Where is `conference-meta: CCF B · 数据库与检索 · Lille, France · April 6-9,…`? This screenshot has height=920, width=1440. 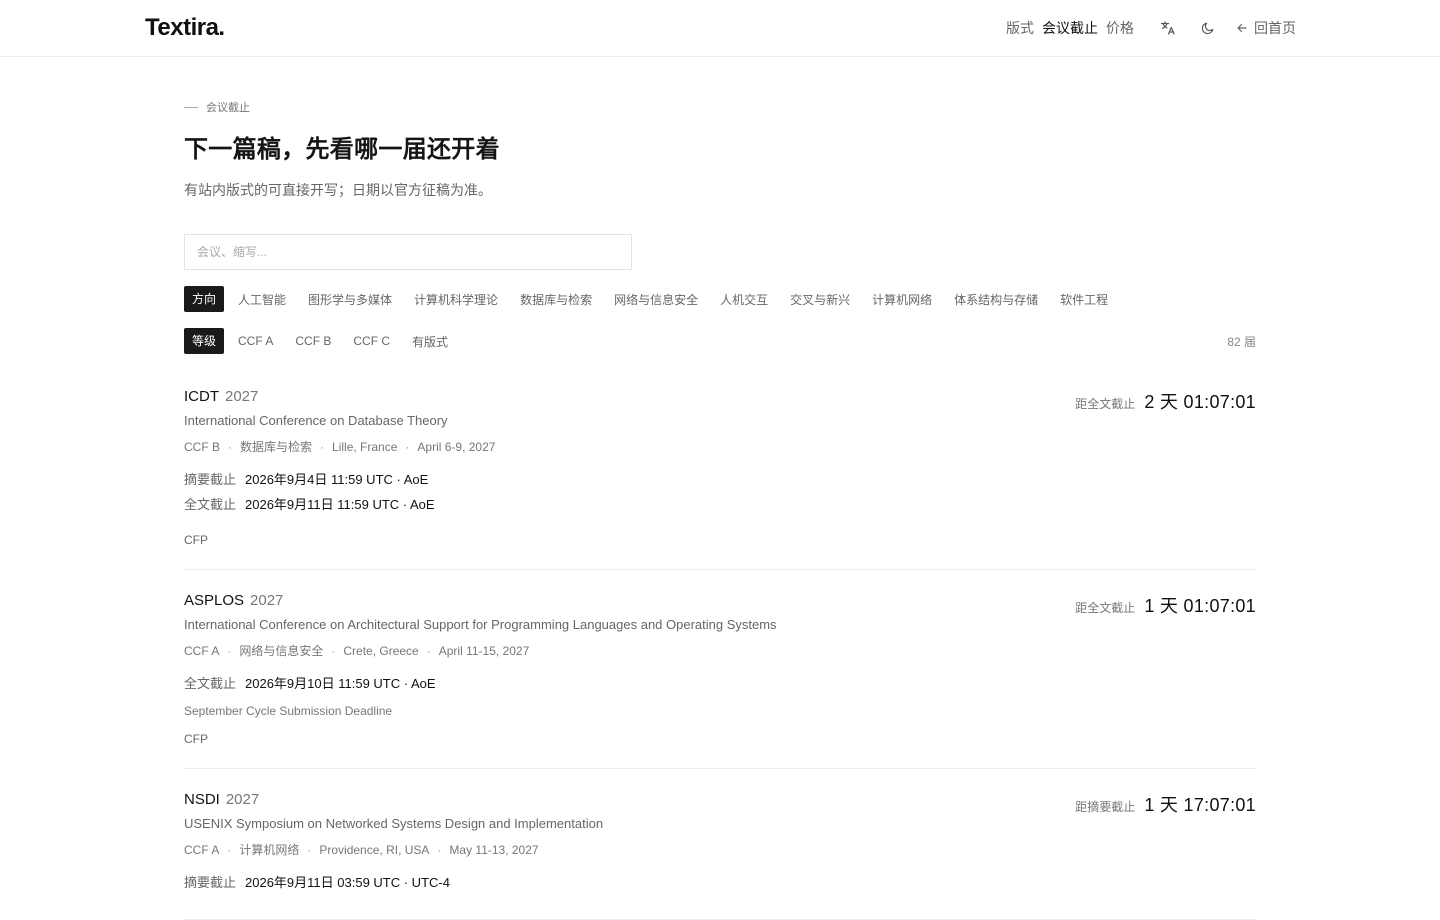 conference-meta: CCF B · 数据库与检索 · Lille, France · April 6-9,… is located at coordinates (340, 447).